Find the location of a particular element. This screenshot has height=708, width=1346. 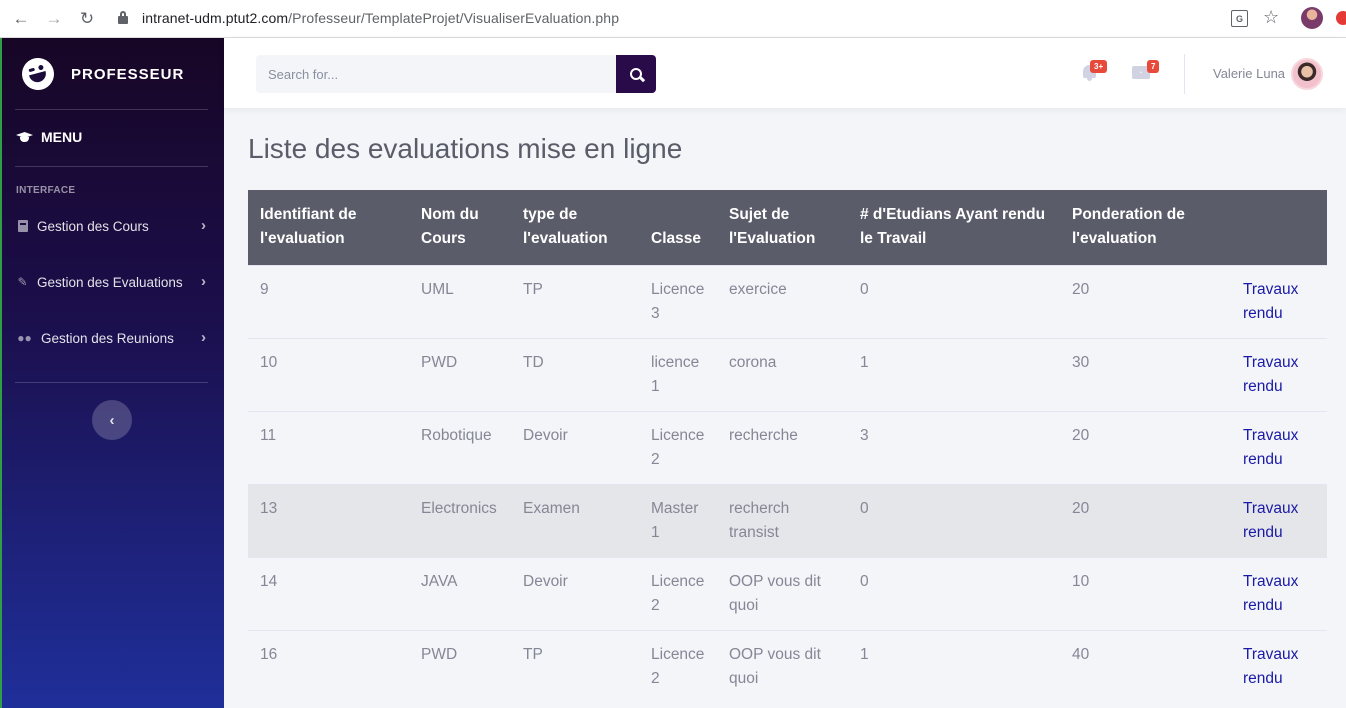

sidebar-item-cours: Gestion des Cours › is located at coordinates (112, 226).